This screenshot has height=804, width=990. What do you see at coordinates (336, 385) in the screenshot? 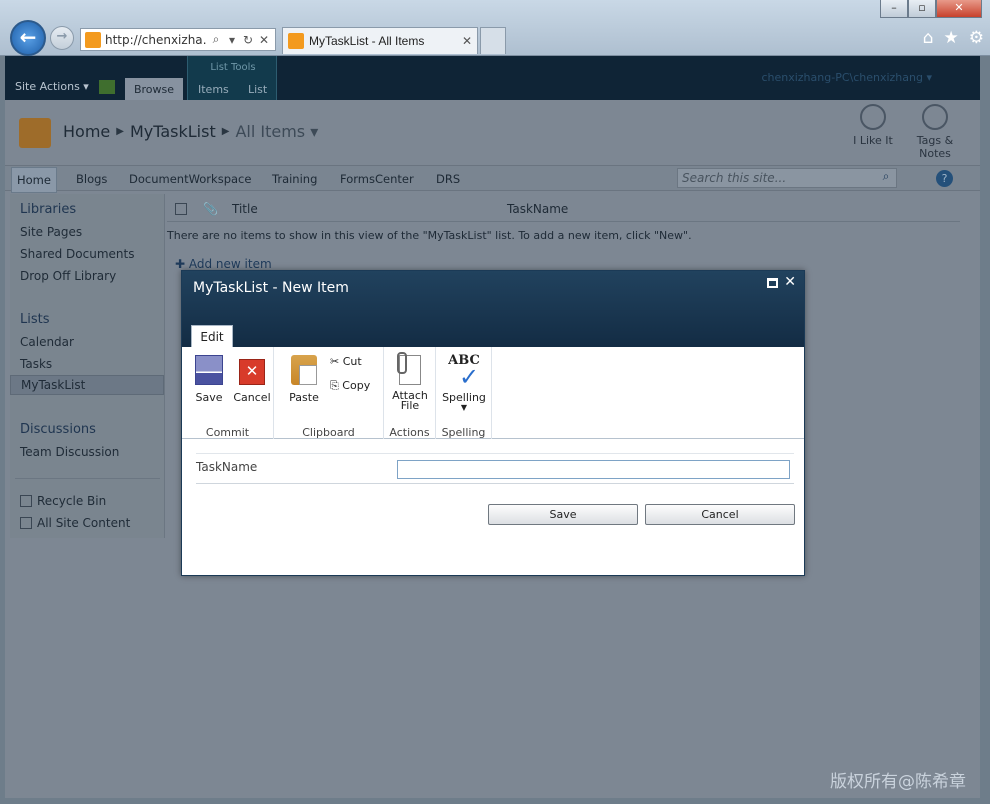
I see `copy-icon: ⎘` at bounding box center [336, 385].